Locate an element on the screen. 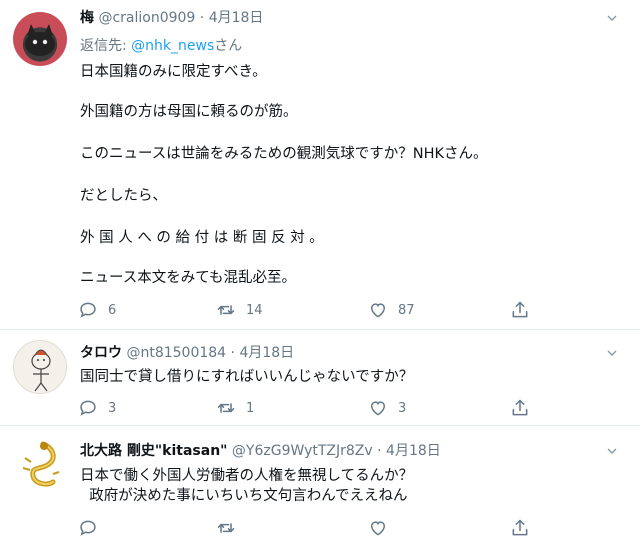 The height and width of the screenshot is (544, 640). tweet-actions: 3 1 3 is located at coordinates (313, 409).